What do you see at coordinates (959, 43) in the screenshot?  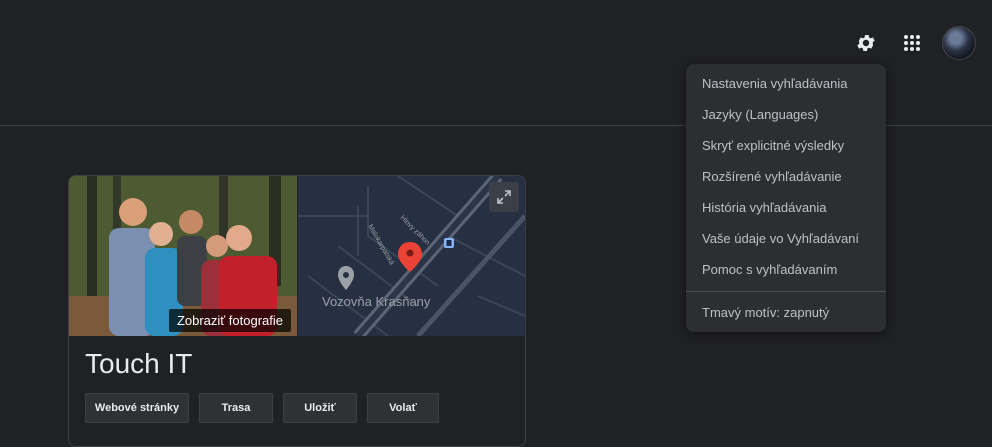 I see `avatar` at bounding box center [959, 43].